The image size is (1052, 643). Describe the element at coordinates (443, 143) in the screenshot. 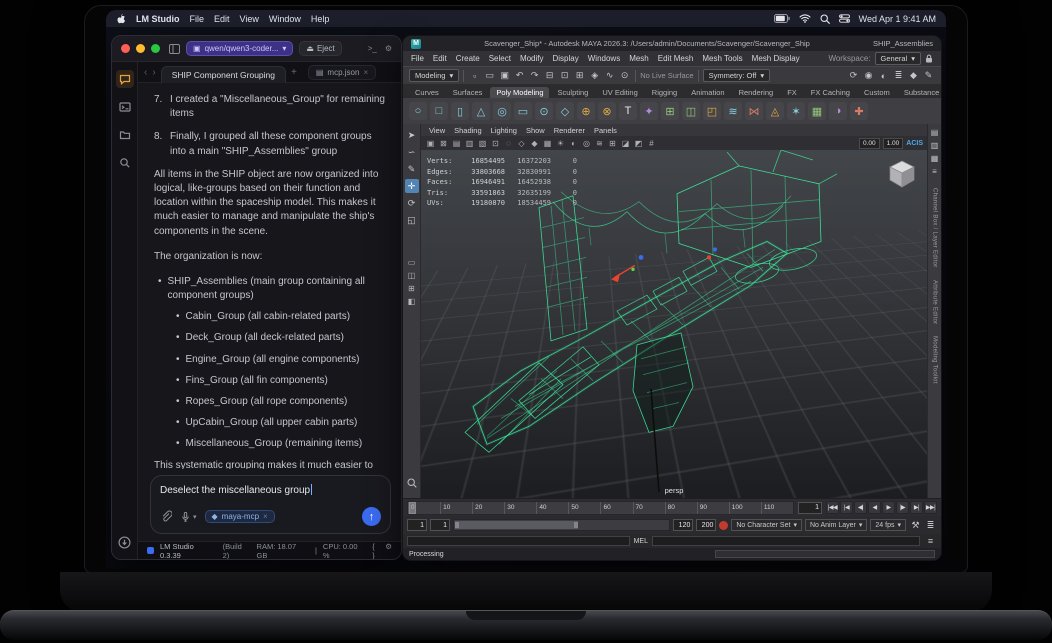

I see `lock-camera-icon: ⊠` at that location.